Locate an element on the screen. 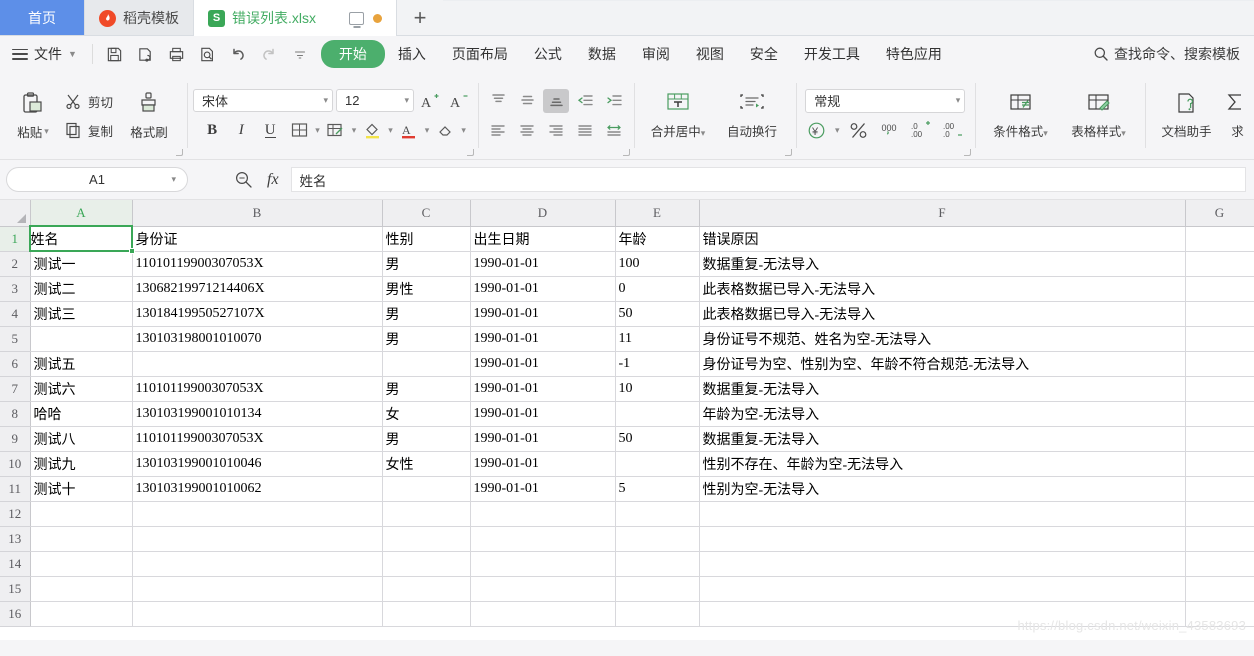 The height and width of the screenshot is (656, 1254). cell-A7: 测试六 is located at coordinates (81, 389).